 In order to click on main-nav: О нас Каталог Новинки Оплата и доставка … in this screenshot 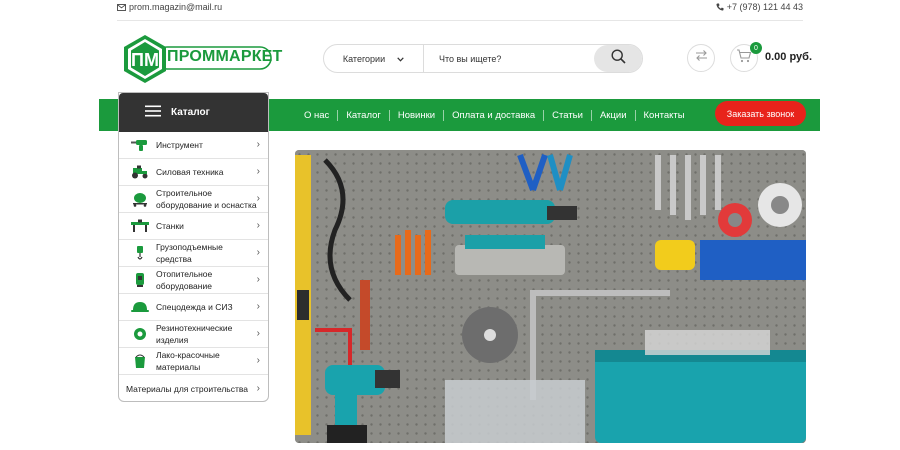, I will do `click(494, 115)`.